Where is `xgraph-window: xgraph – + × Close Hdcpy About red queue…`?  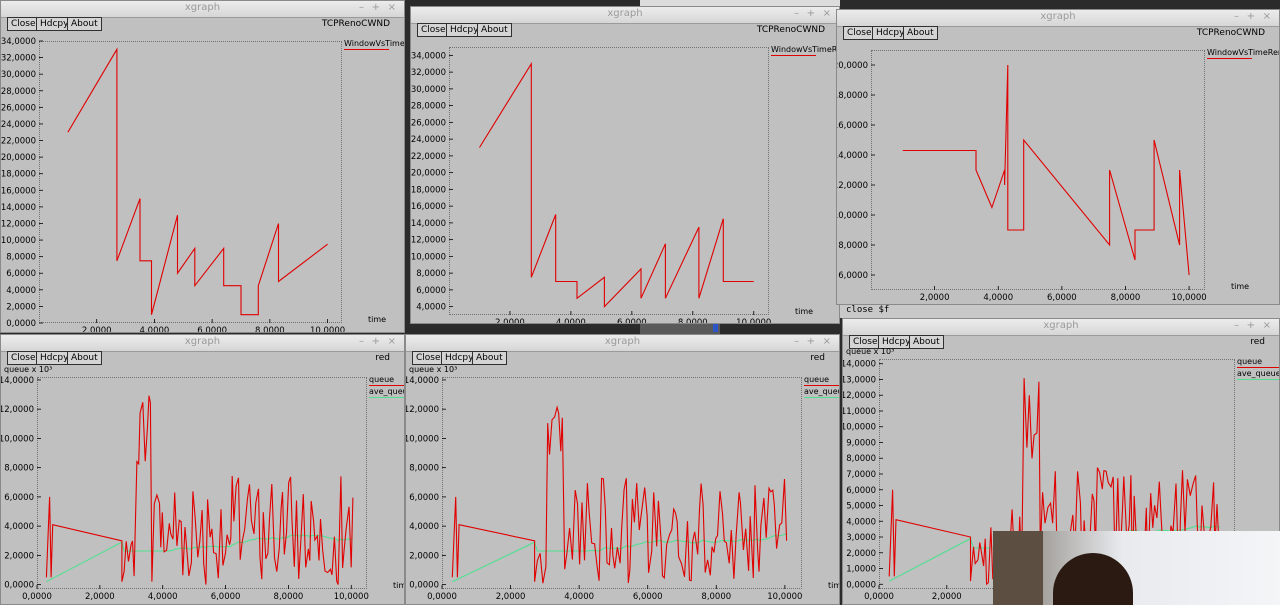 xgraph-window: xgraph – + × Close Hdcpy About red queue… is located at coordinates (202, 469).